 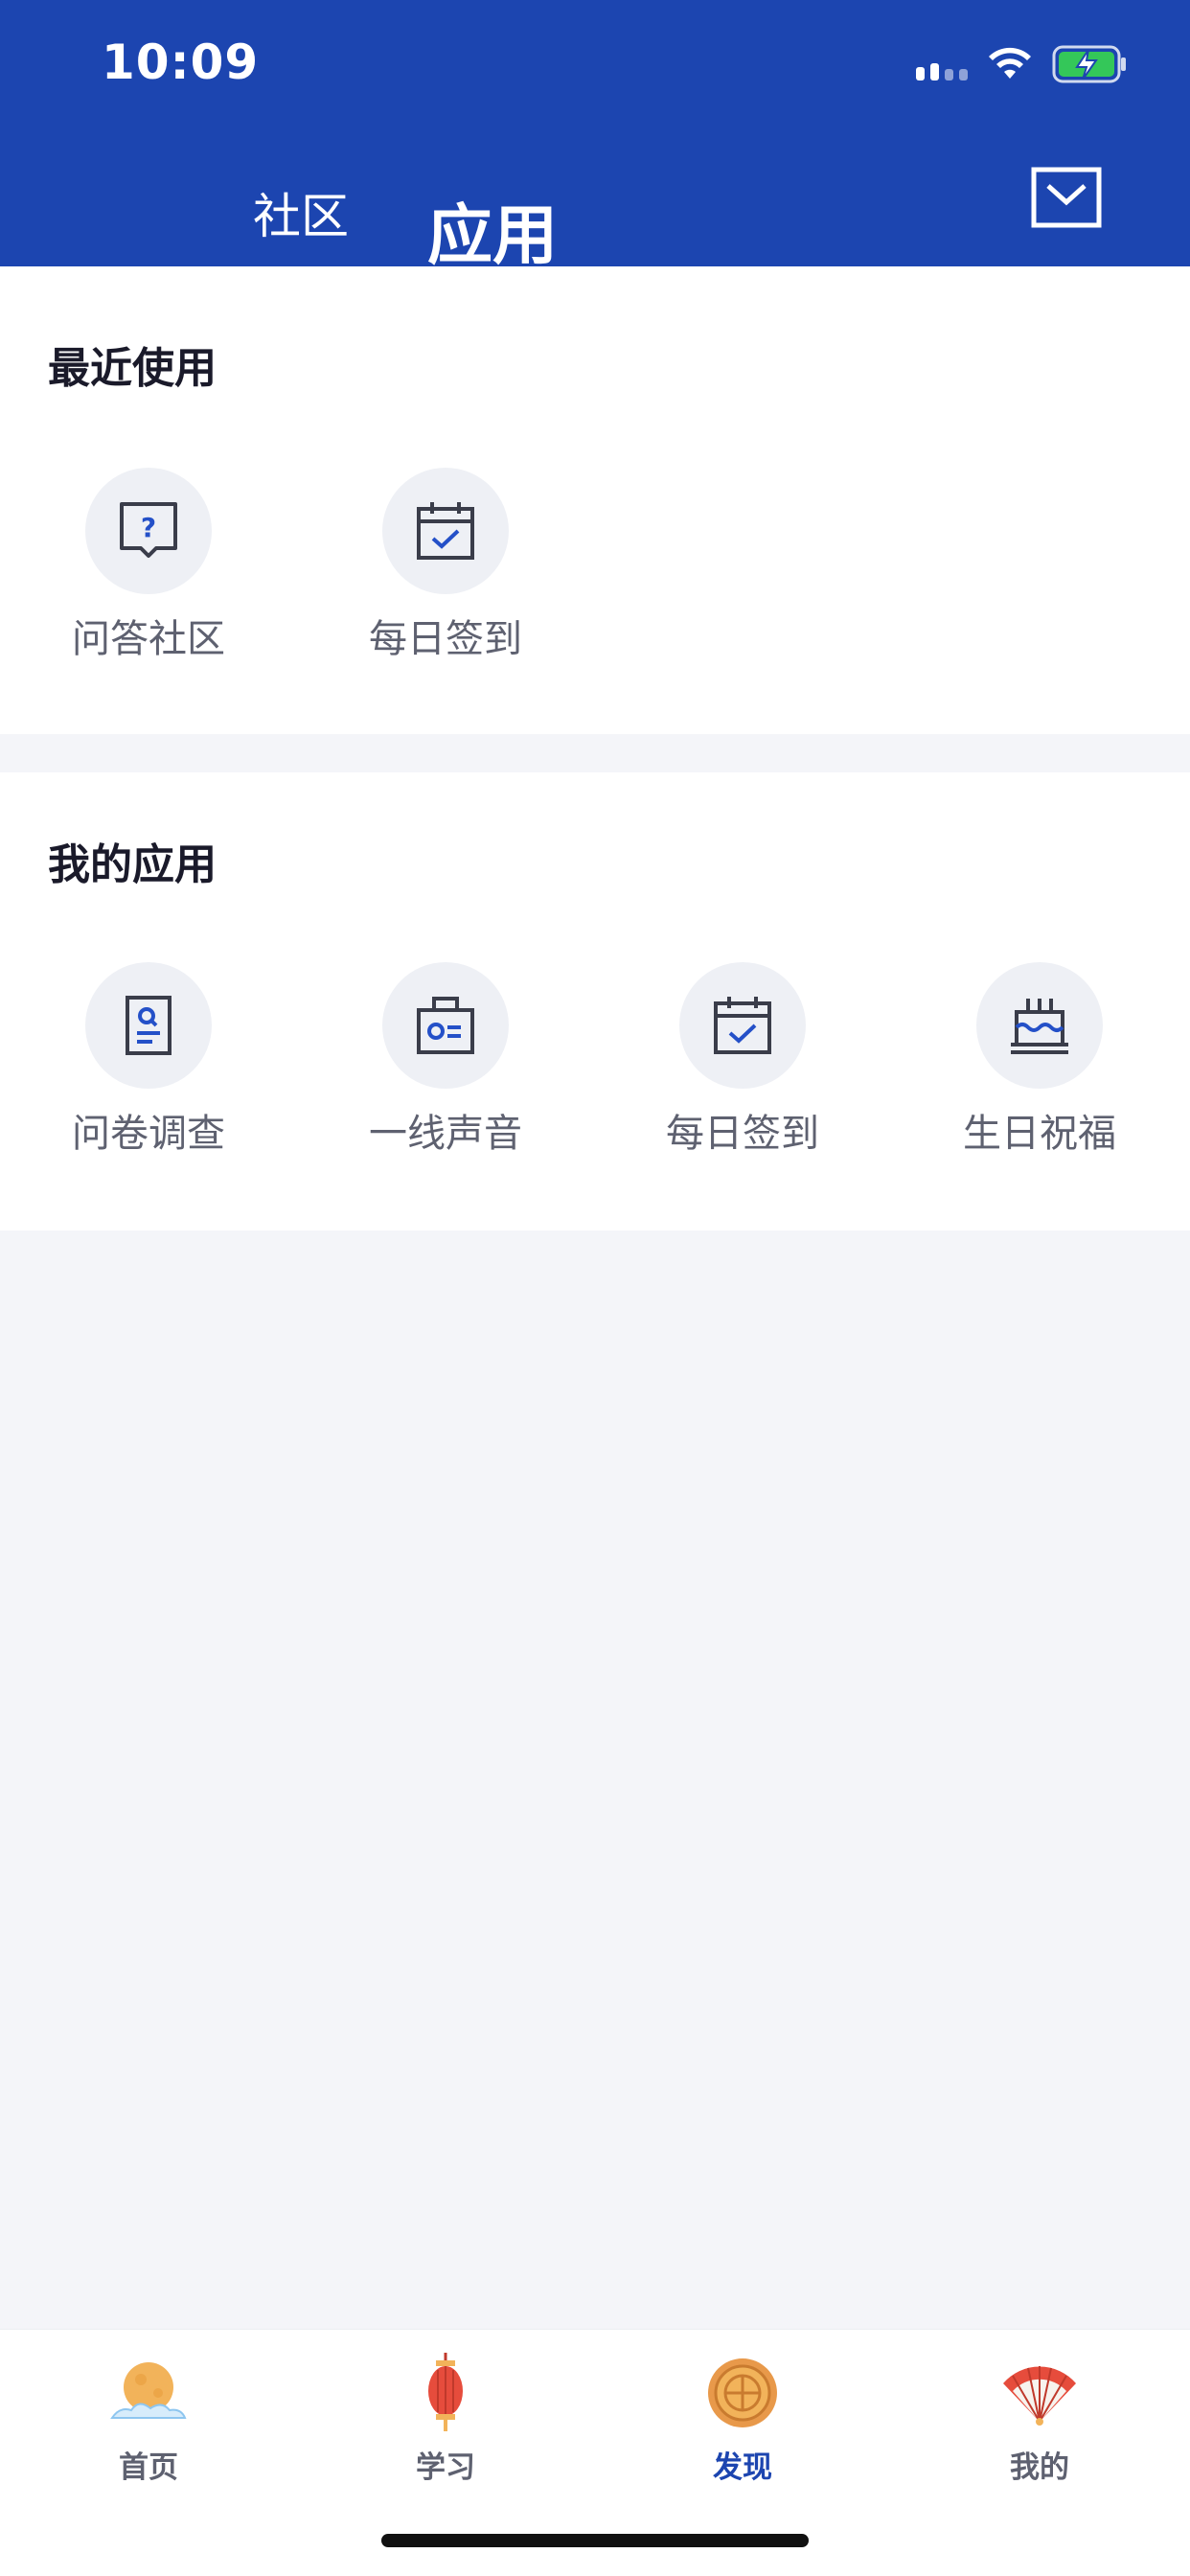 What do you see at coordinates (743, 2467) in the screenshot?
I see `nav-label: 发现` at bounding box center [743, 2467].